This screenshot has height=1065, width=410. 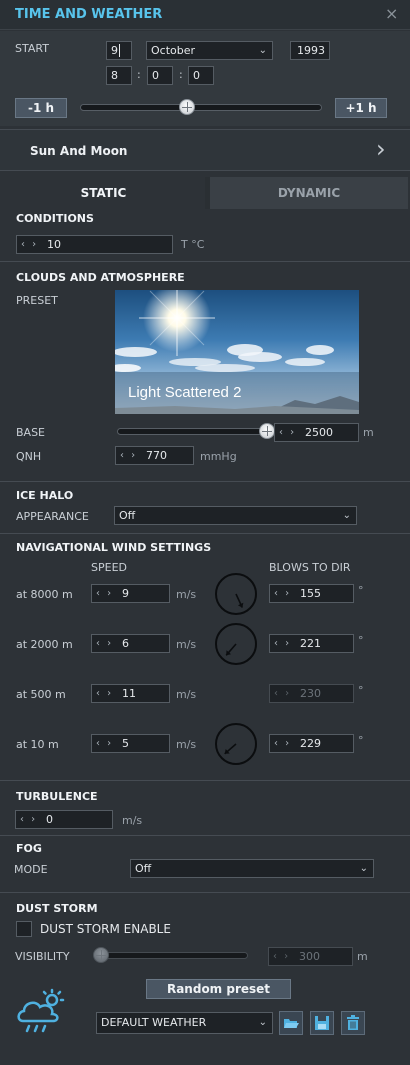 What do you see at coordinates (119, 75) in the screenshot?
I see `start-hour-input: 8` at bounding box center [119, 75].